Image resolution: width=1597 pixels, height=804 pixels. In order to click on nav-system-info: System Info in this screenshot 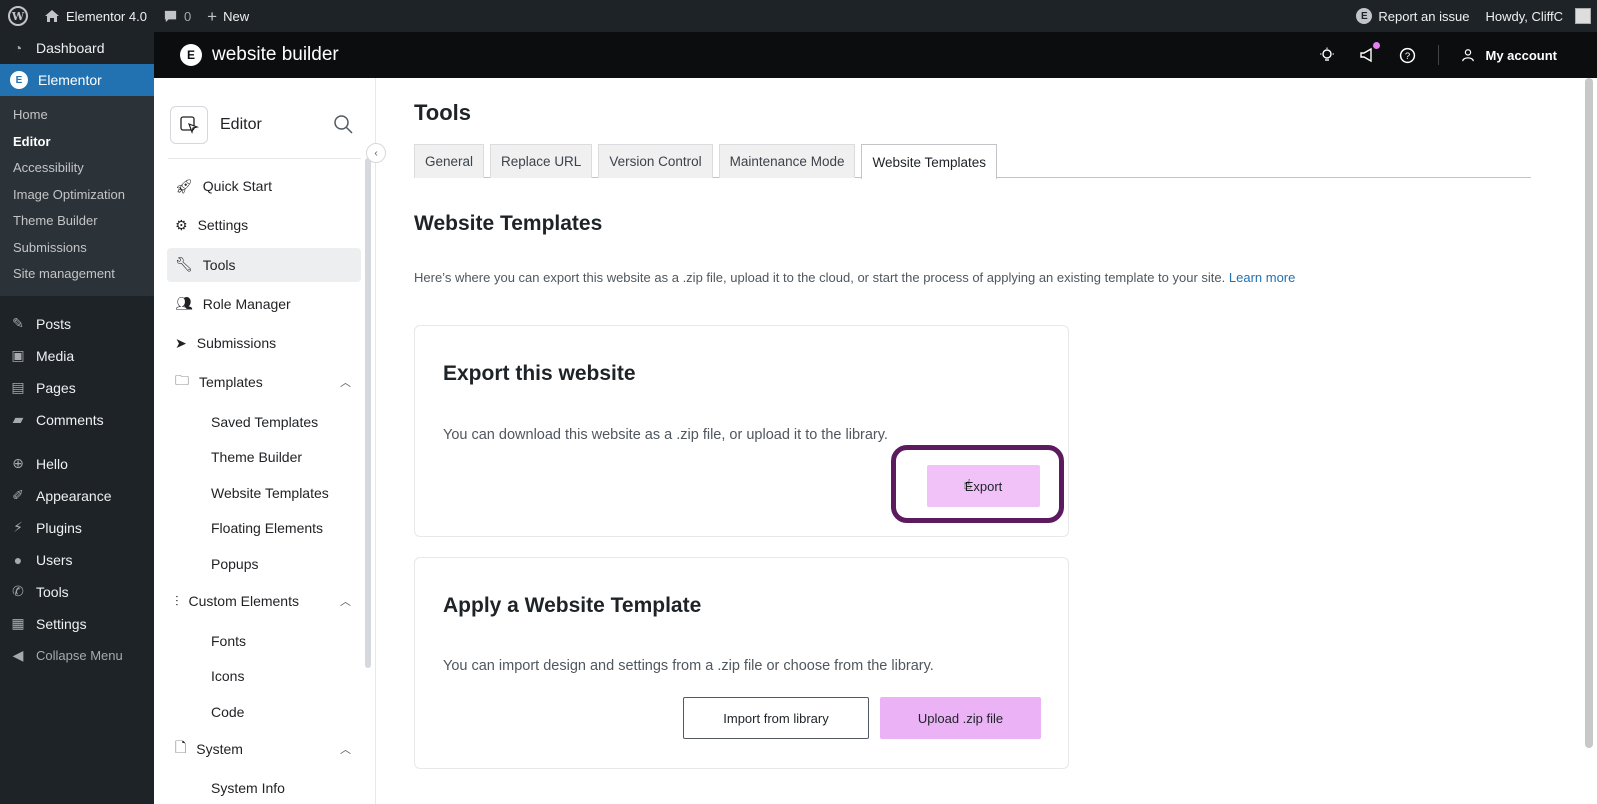, I will do `click(264, 787)`.